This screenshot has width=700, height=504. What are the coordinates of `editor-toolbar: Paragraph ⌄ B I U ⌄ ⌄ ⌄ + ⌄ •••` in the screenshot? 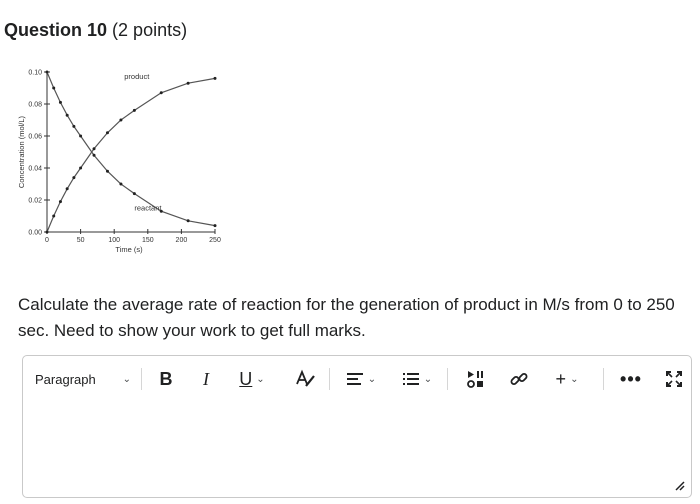 It's located at (357, 379).